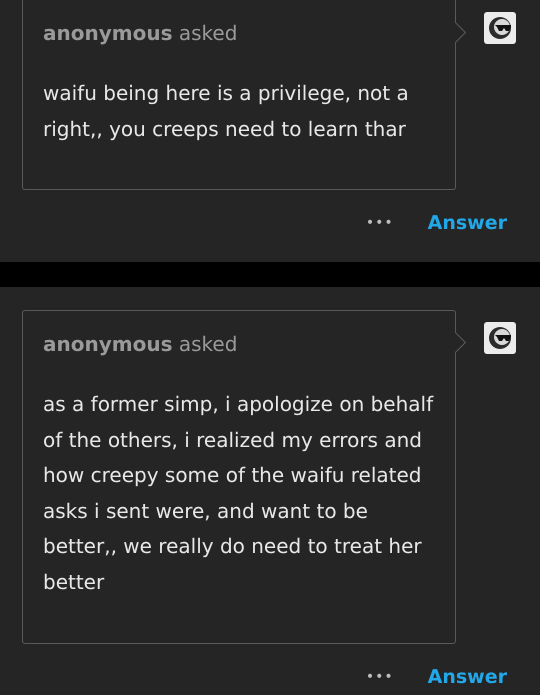 The image size is (540, 695). What do you see at coordinates (226, 111) in the screenshot?
I see `question-text: waifu being here is a privilege, not a right,, you creeps need to learn thar` at bounding box center [226, 111].